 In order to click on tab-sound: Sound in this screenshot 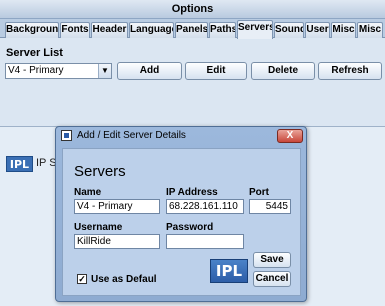, I will do `click(289, 30)`.